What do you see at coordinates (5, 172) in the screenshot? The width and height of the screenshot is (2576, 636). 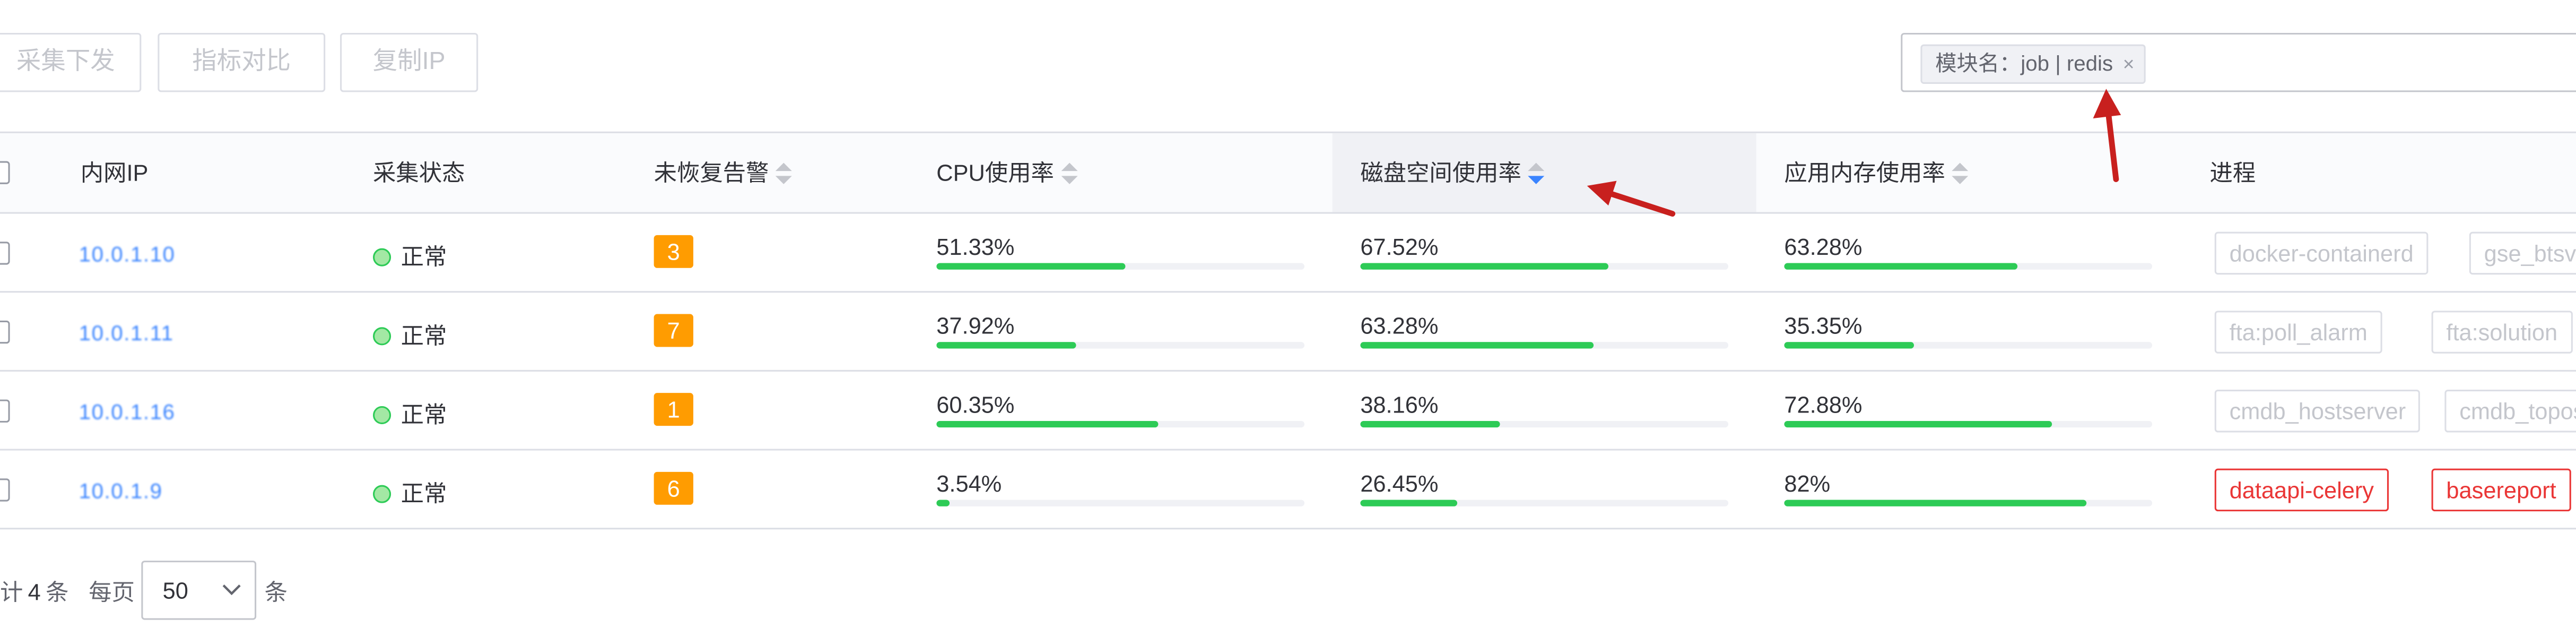 I see `select-all-checkbox` at bounding box center [5, 172].